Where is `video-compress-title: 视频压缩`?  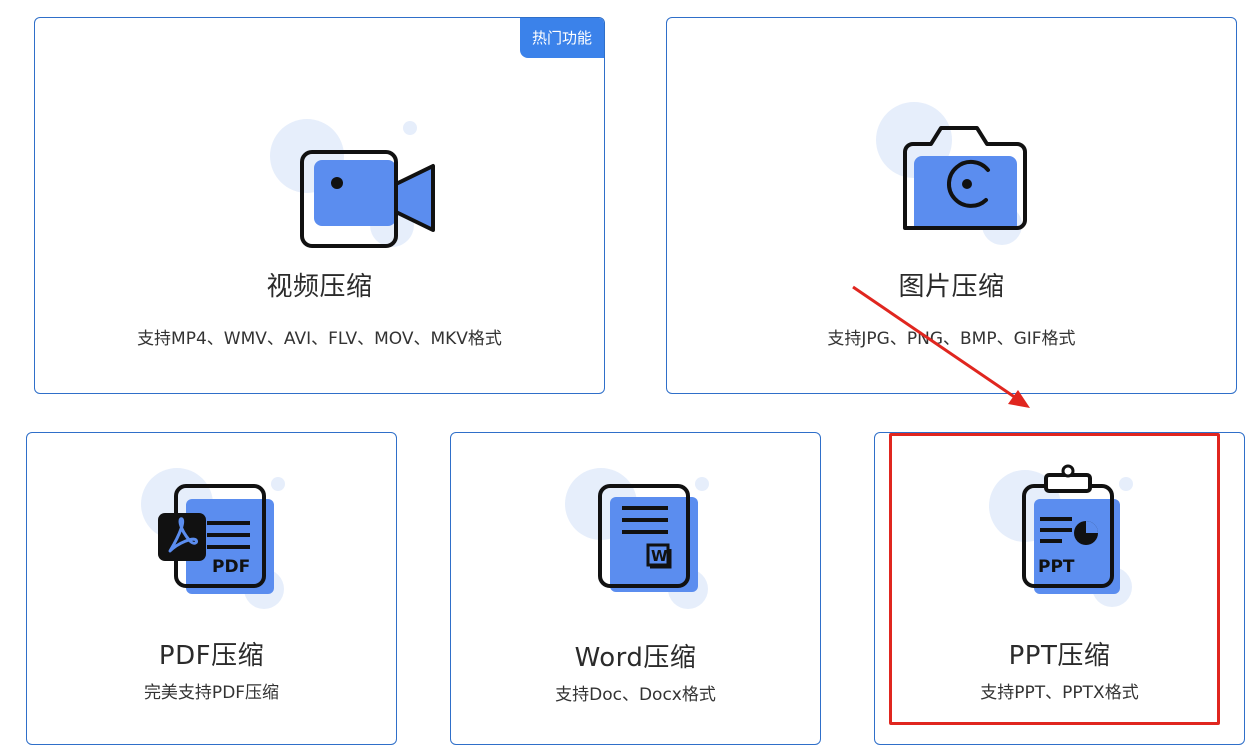 video-compress-title: 视频压缩 is located at coordinates (319, 287).